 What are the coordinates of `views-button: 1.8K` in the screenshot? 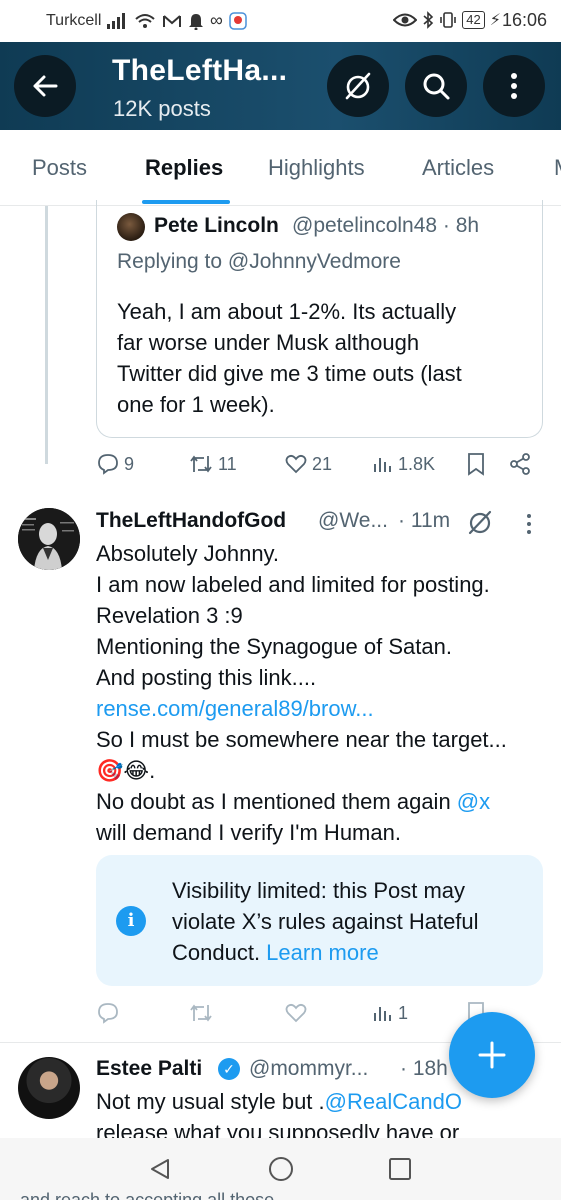 It's located at (403, 464).